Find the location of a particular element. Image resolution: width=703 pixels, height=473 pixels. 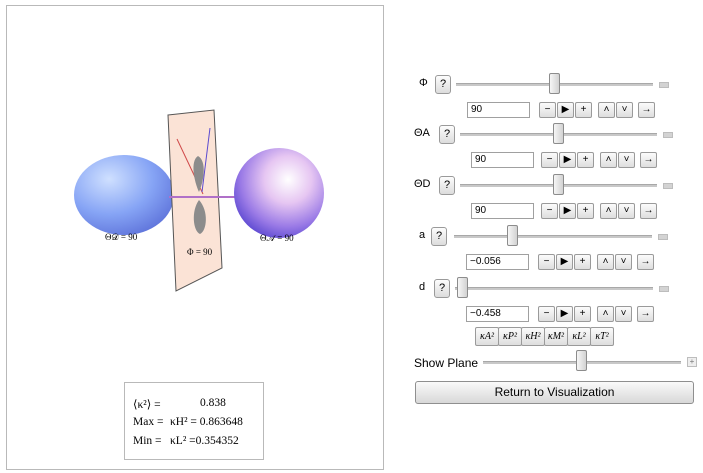

kappa-button: κA² is located at coordinates (487, 336).